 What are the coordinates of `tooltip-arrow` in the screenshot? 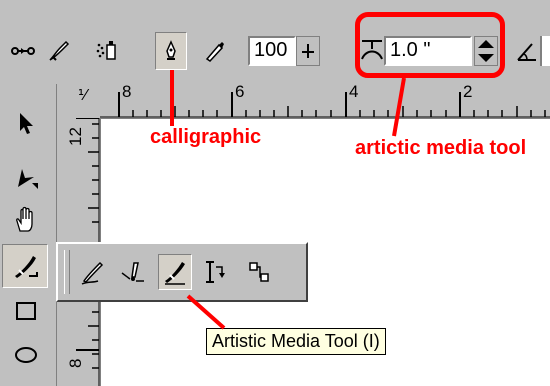 It's located at (206, 312).